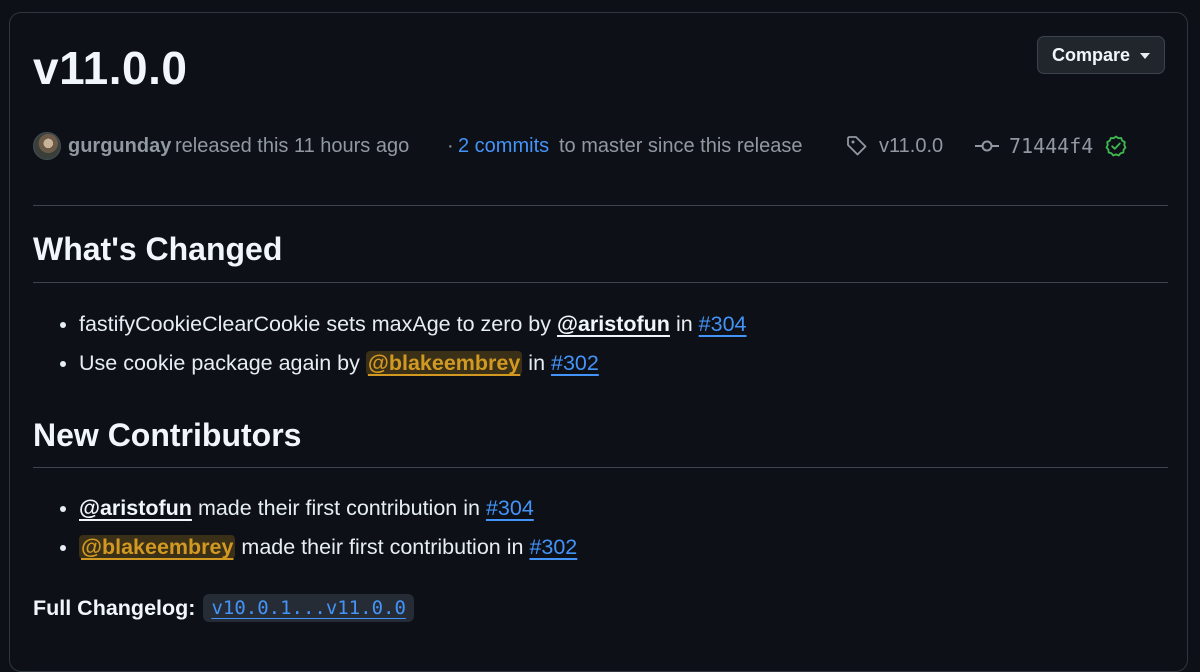 The height and width of the screenshot is (672, 1200). Describe the element at coordinates (167, 435) in the screenshot. I see `new-contributors-heading: New Contributors` at that location.